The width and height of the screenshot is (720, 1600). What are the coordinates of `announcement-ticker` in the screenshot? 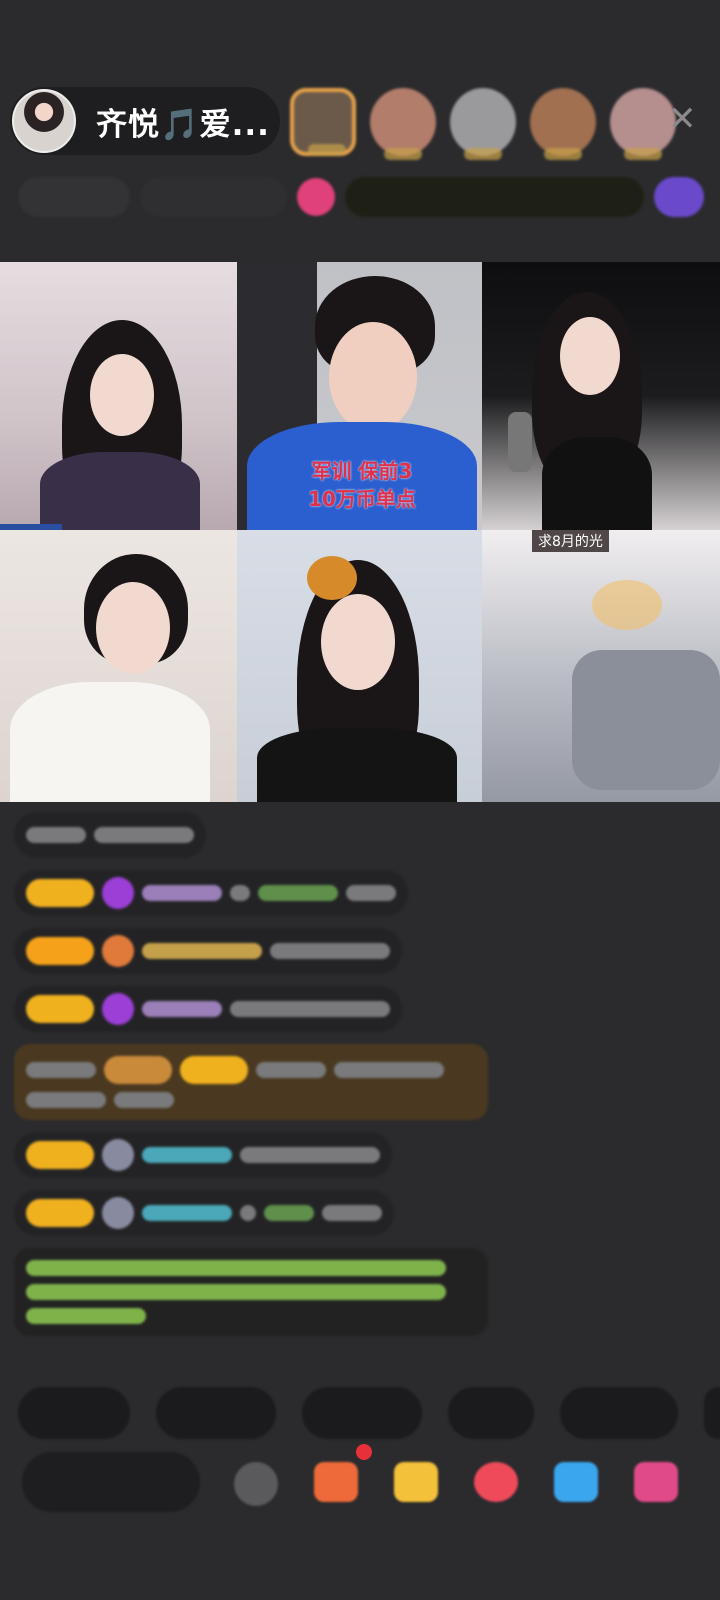 It's located at (495, 197).